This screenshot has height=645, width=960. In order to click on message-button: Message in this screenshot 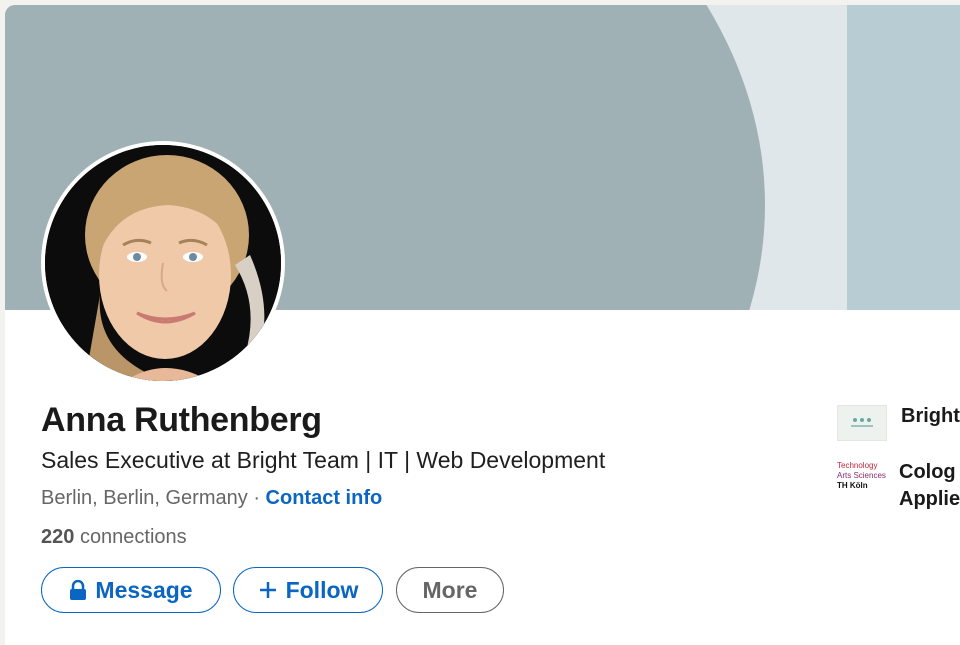, I will do `click(131, 590)`.